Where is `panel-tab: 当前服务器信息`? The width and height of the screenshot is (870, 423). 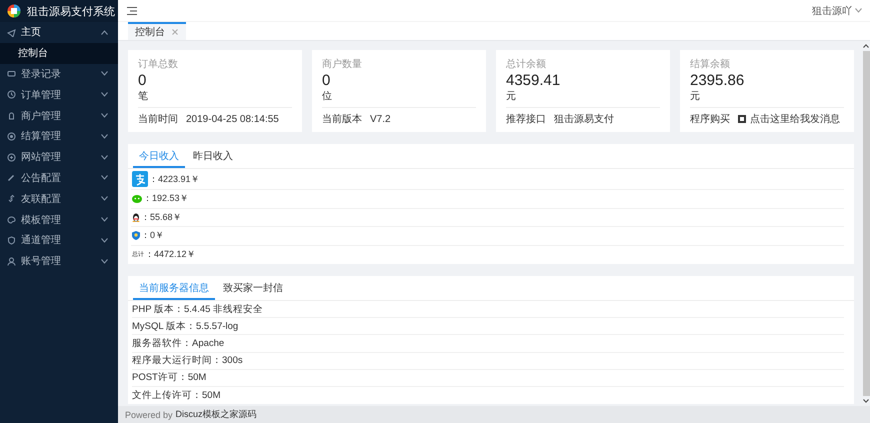
panel-tab: 当前服务器信息 is located at coordinates (174, 288).